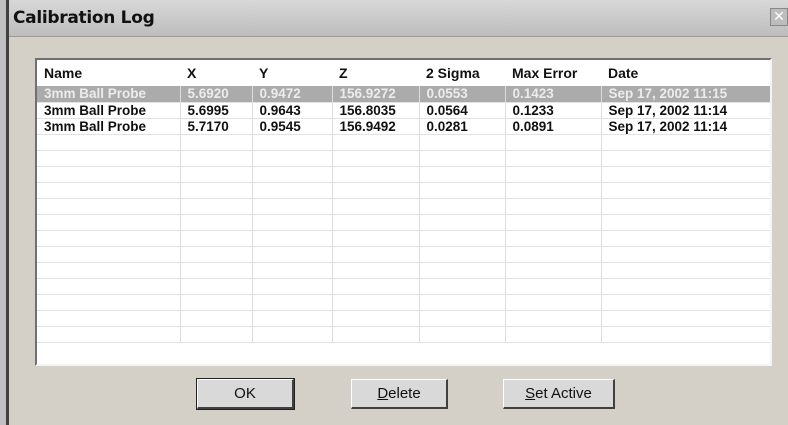  I want to click on column-header-z: Z, so click(375, 73).